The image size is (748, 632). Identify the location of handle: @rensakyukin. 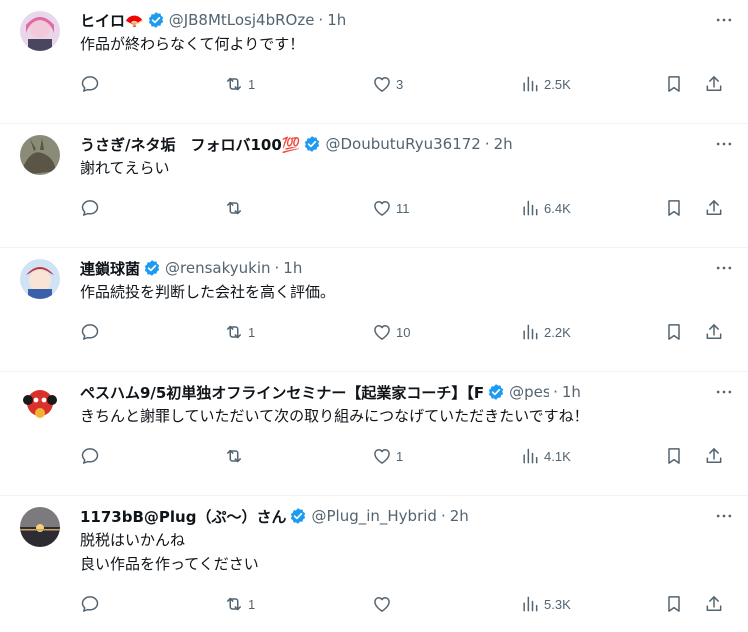
(217, 268).